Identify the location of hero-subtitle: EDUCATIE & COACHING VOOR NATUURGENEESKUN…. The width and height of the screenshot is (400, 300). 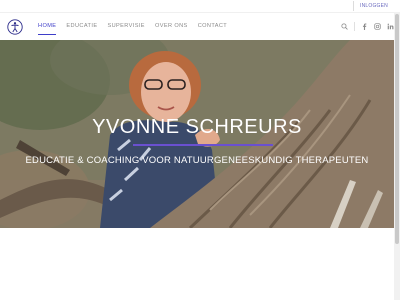
(197, 160).